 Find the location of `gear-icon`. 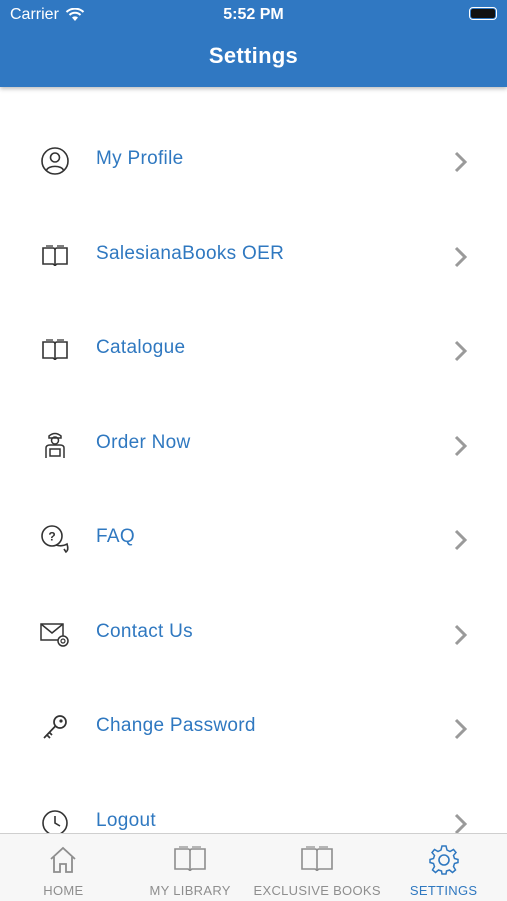

gear-icon is located at coordinates (443, 860).